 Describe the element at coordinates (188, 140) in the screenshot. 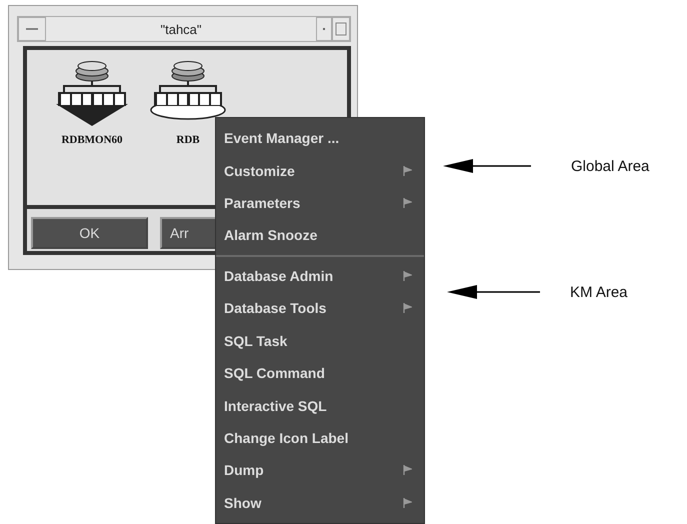

I see `icon-label: RDB` at that location.